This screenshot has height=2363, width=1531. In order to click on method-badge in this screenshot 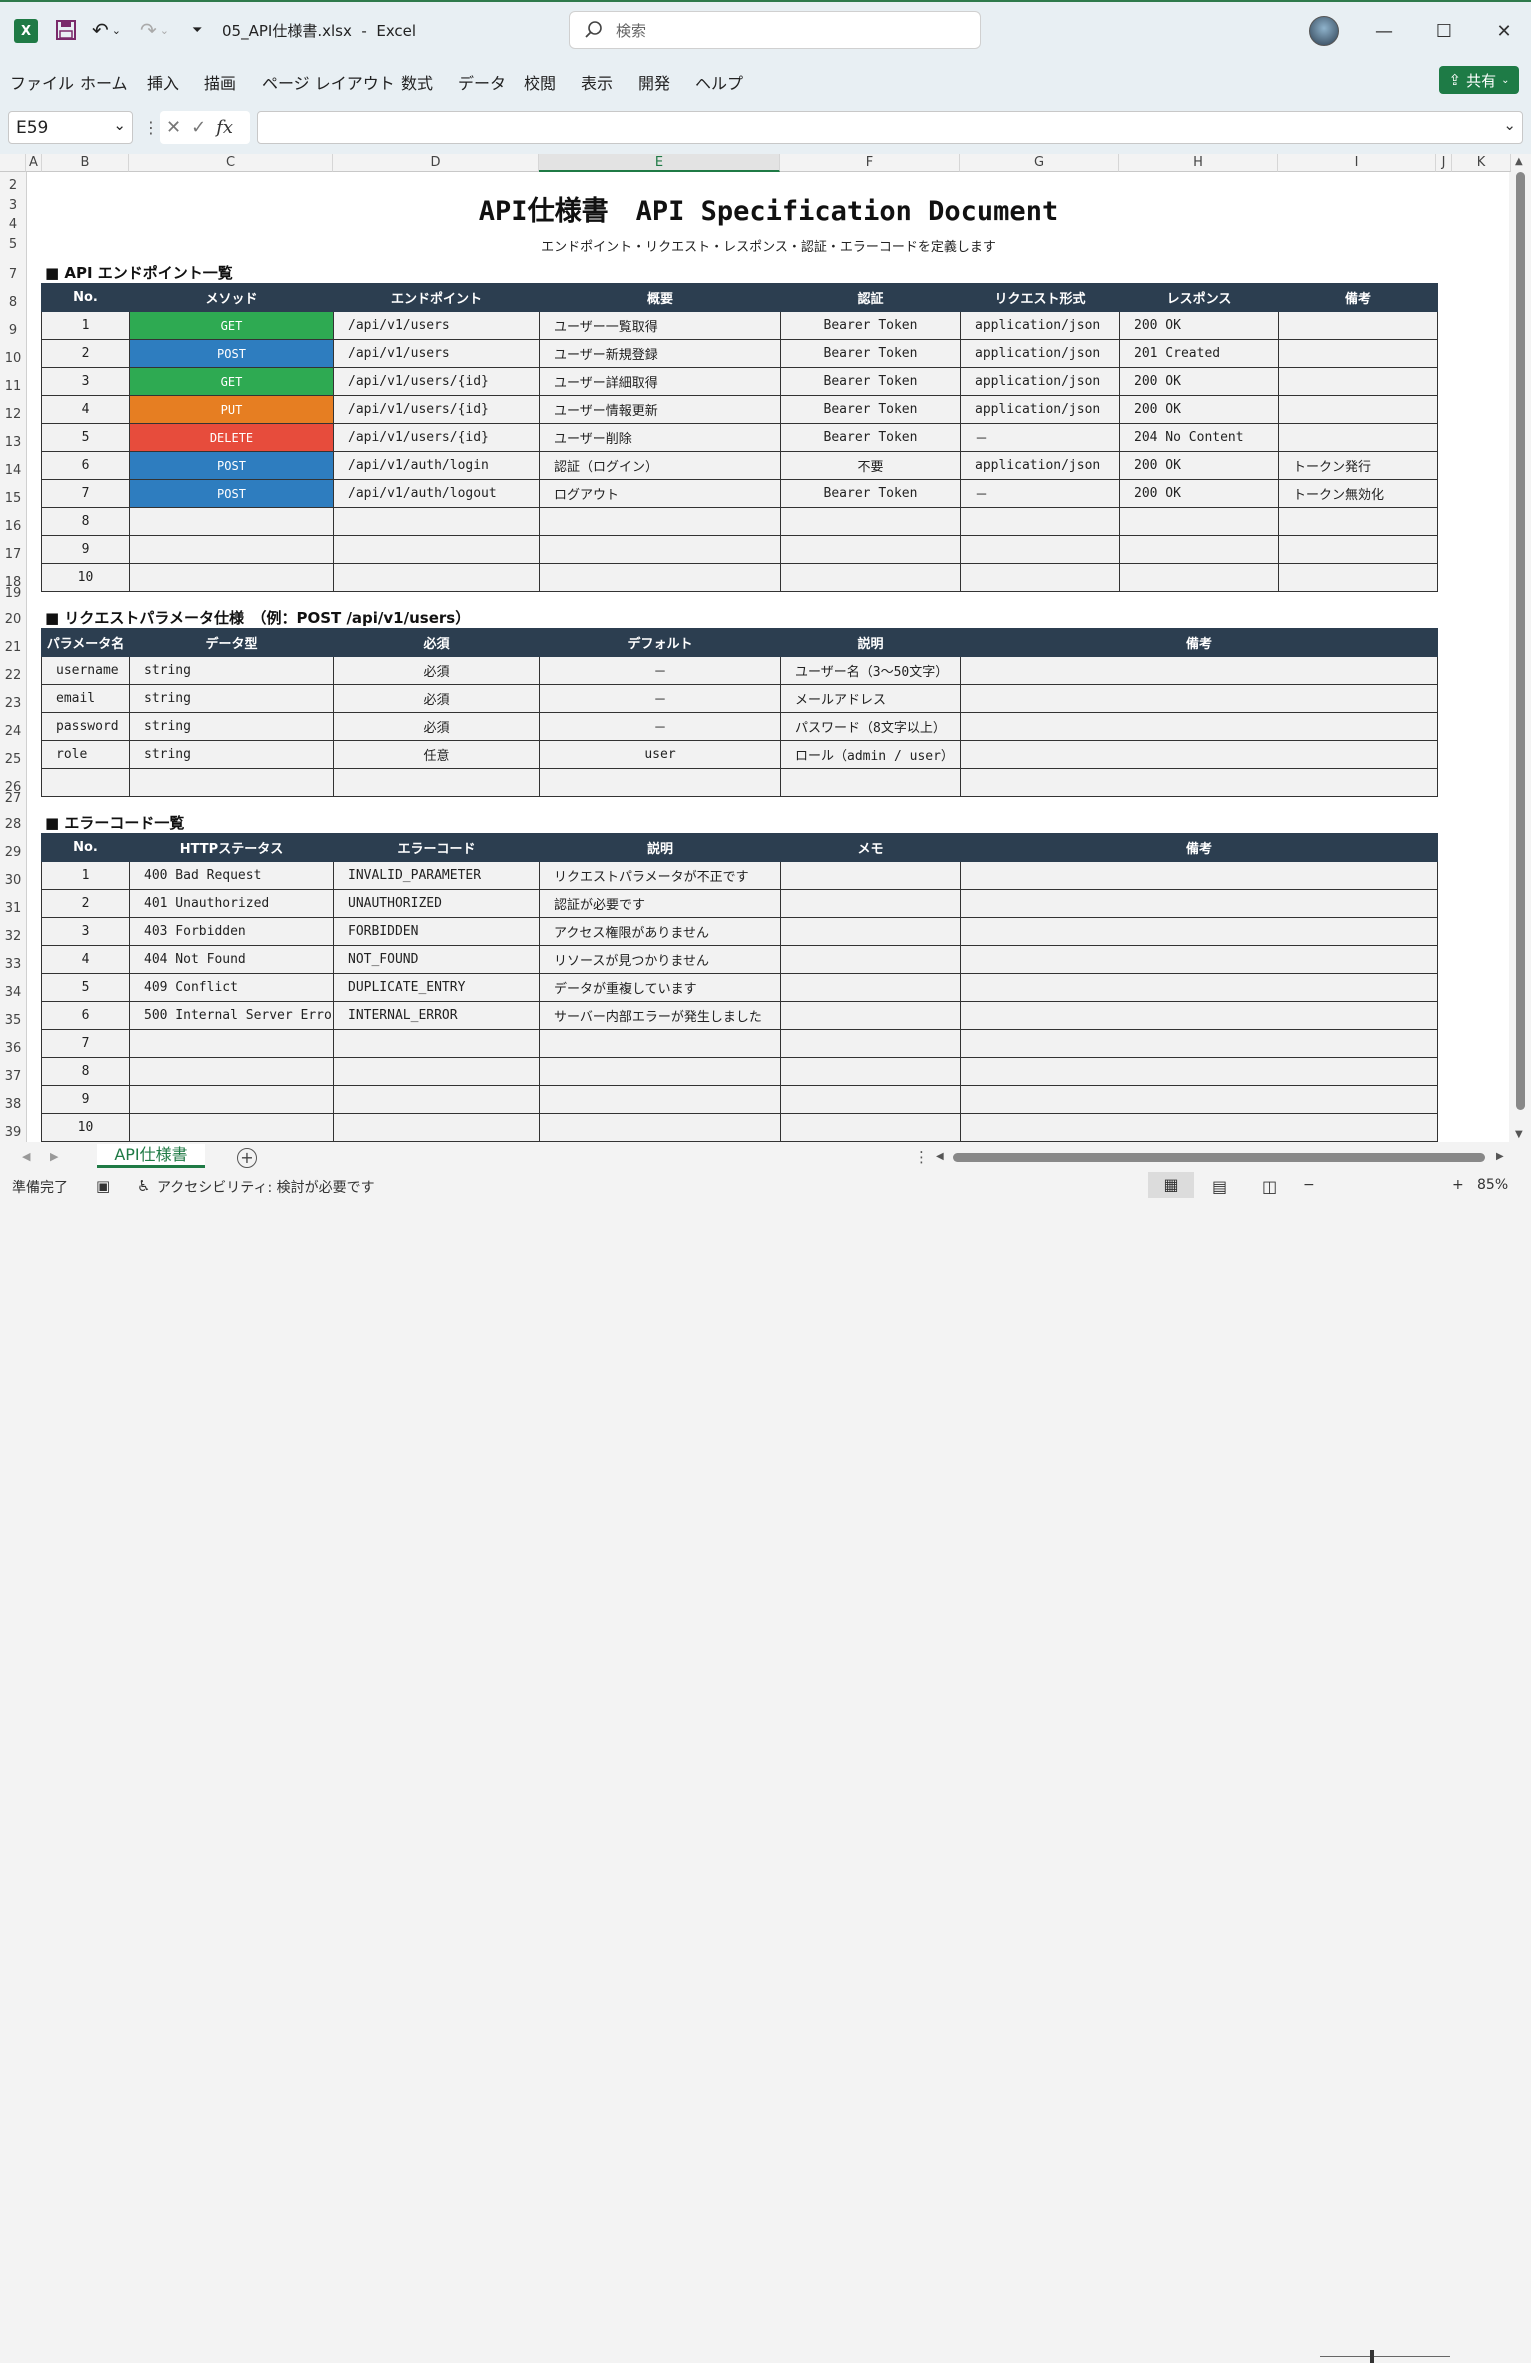, I will do `click(231, 577)`.